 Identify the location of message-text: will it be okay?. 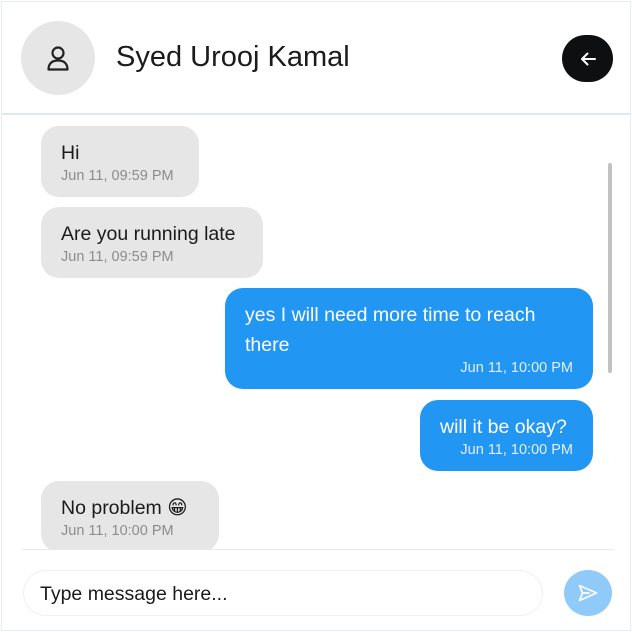
(503, 427).